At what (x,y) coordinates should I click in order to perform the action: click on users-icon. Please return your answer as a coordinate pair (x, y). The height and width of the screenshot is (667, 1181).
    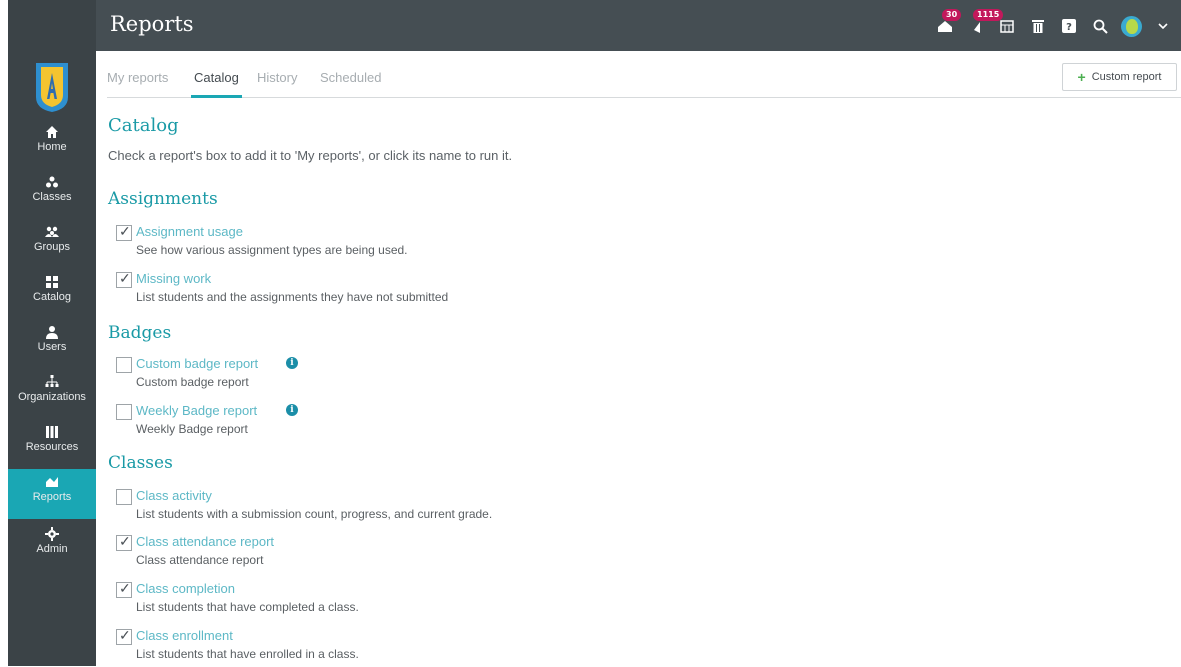
    Looking at the image, I should click on (52, 332).